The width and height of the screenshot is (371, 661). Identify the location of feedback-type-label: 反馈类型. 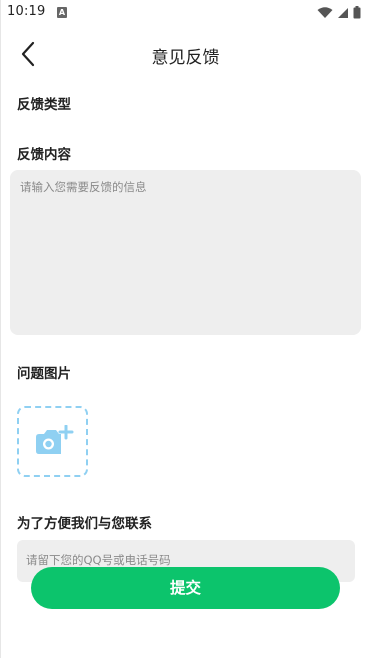
(44, 105).